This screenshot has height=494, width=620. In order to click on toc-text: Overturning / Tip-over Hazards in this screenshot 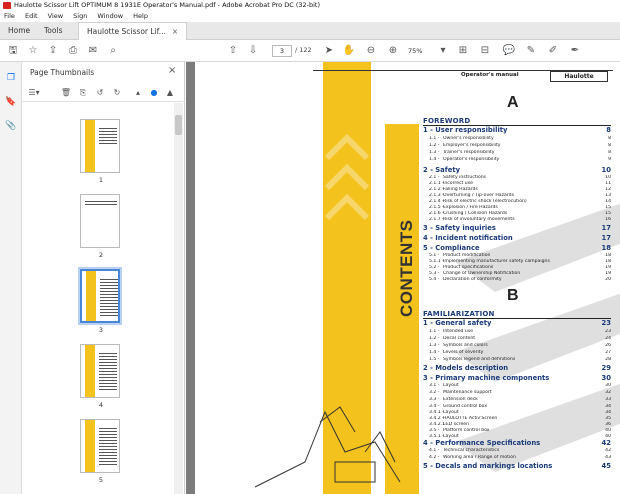, I will do `click(478, 195)`.